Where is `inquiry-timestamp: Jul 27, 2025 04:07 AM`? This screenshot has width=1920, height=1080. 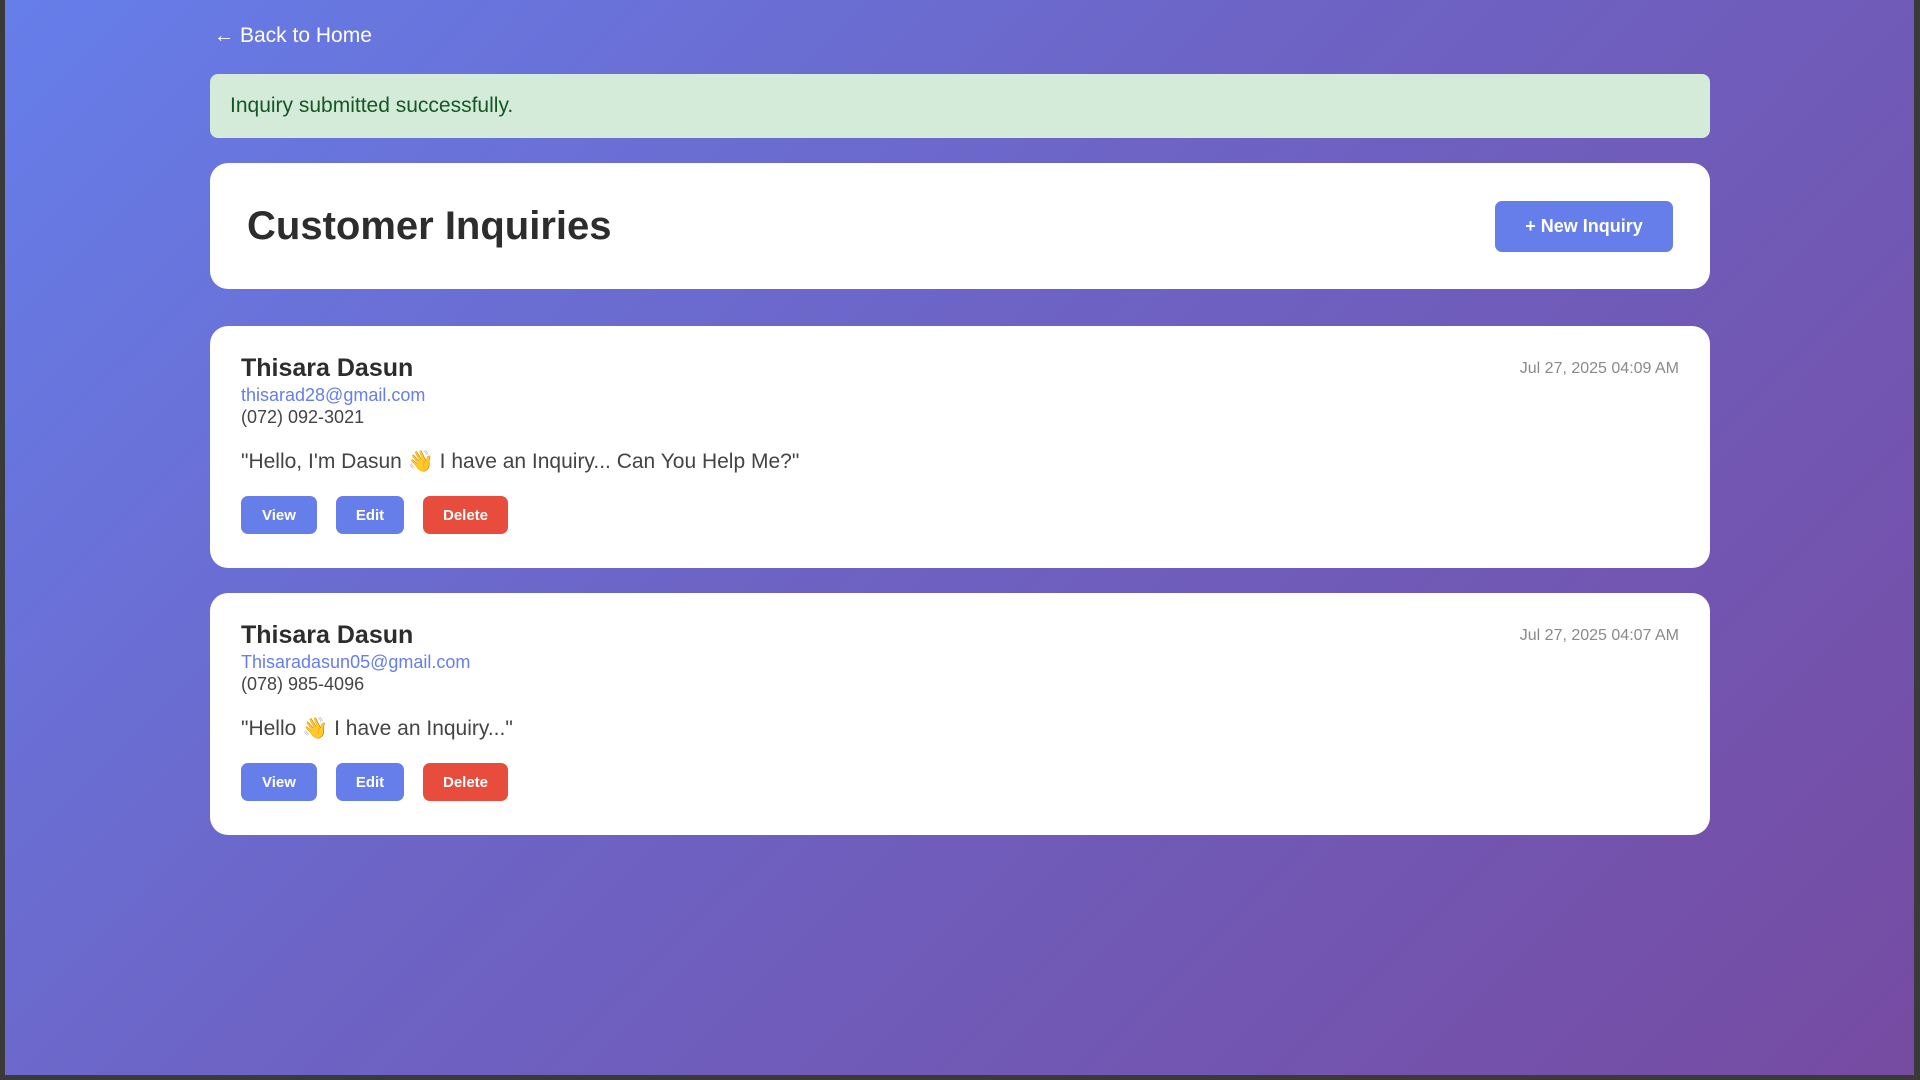 inquiry-timestamp: Jul 27, 2025 04:07 AM is located at coordinates (1599, 635).